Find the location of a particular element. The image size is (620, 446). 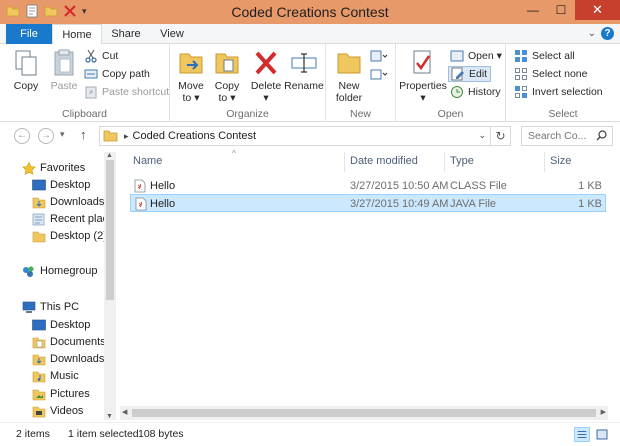

tab-home: Home is located at coordinates (77, 34).